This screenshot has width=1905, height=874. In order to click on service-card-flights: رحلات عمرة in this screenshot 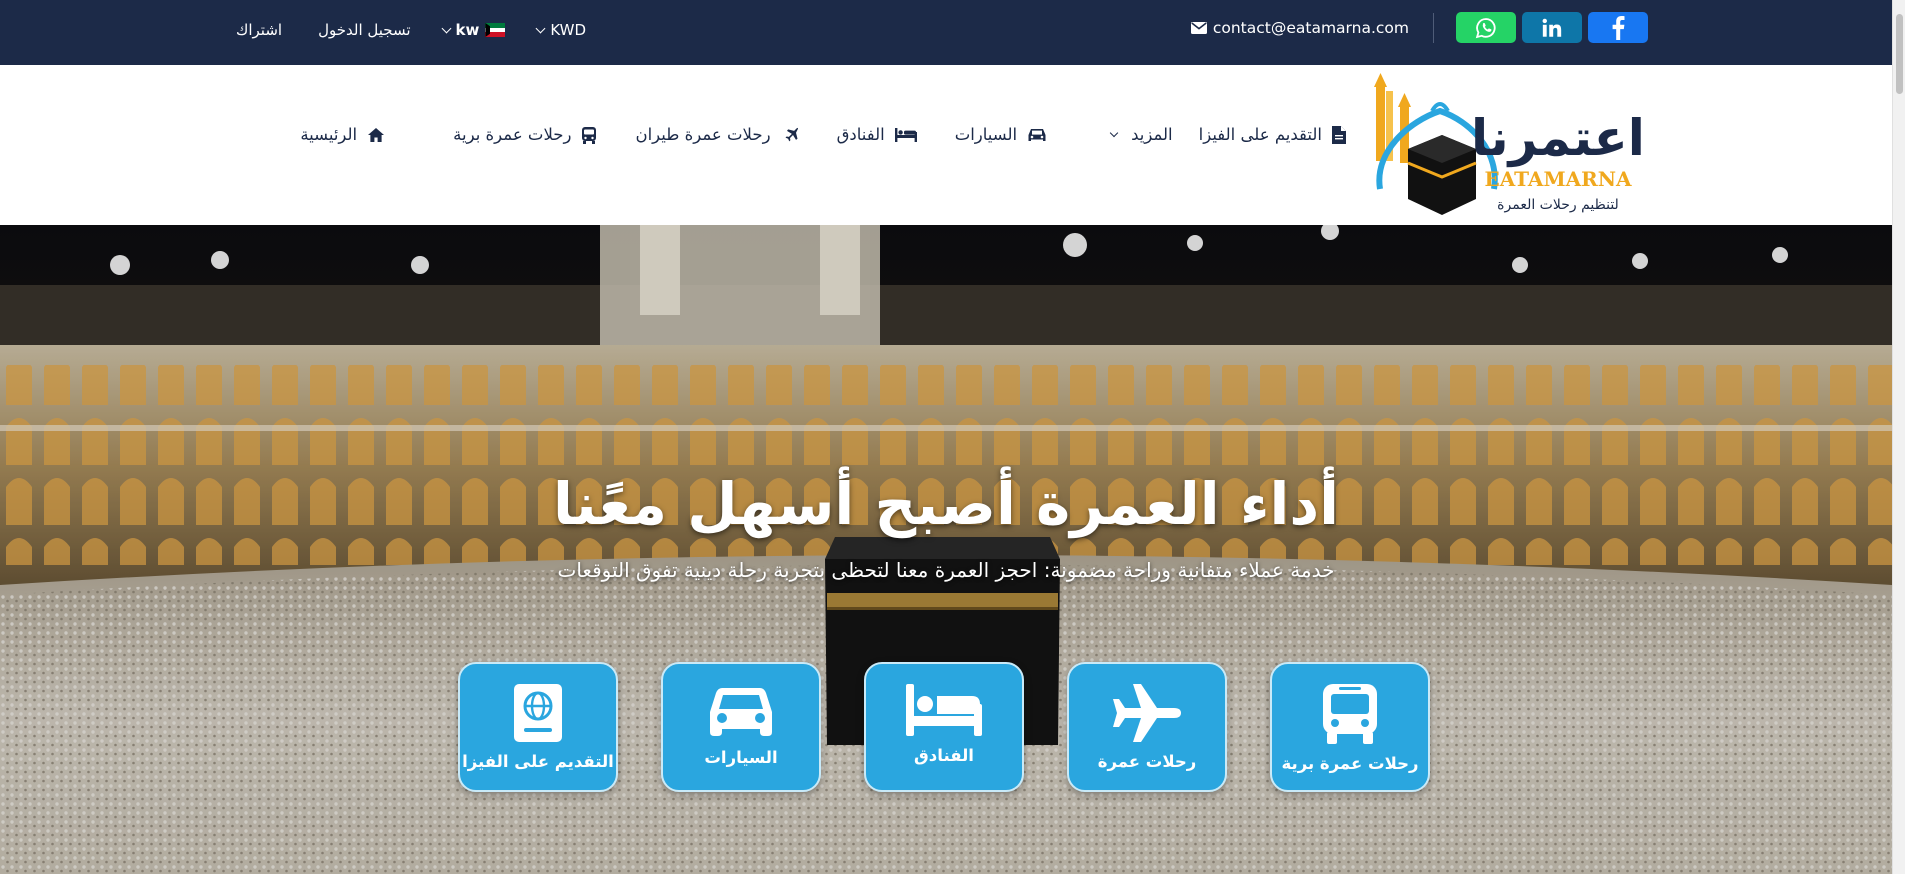, I will do `click(1147, 727)`.